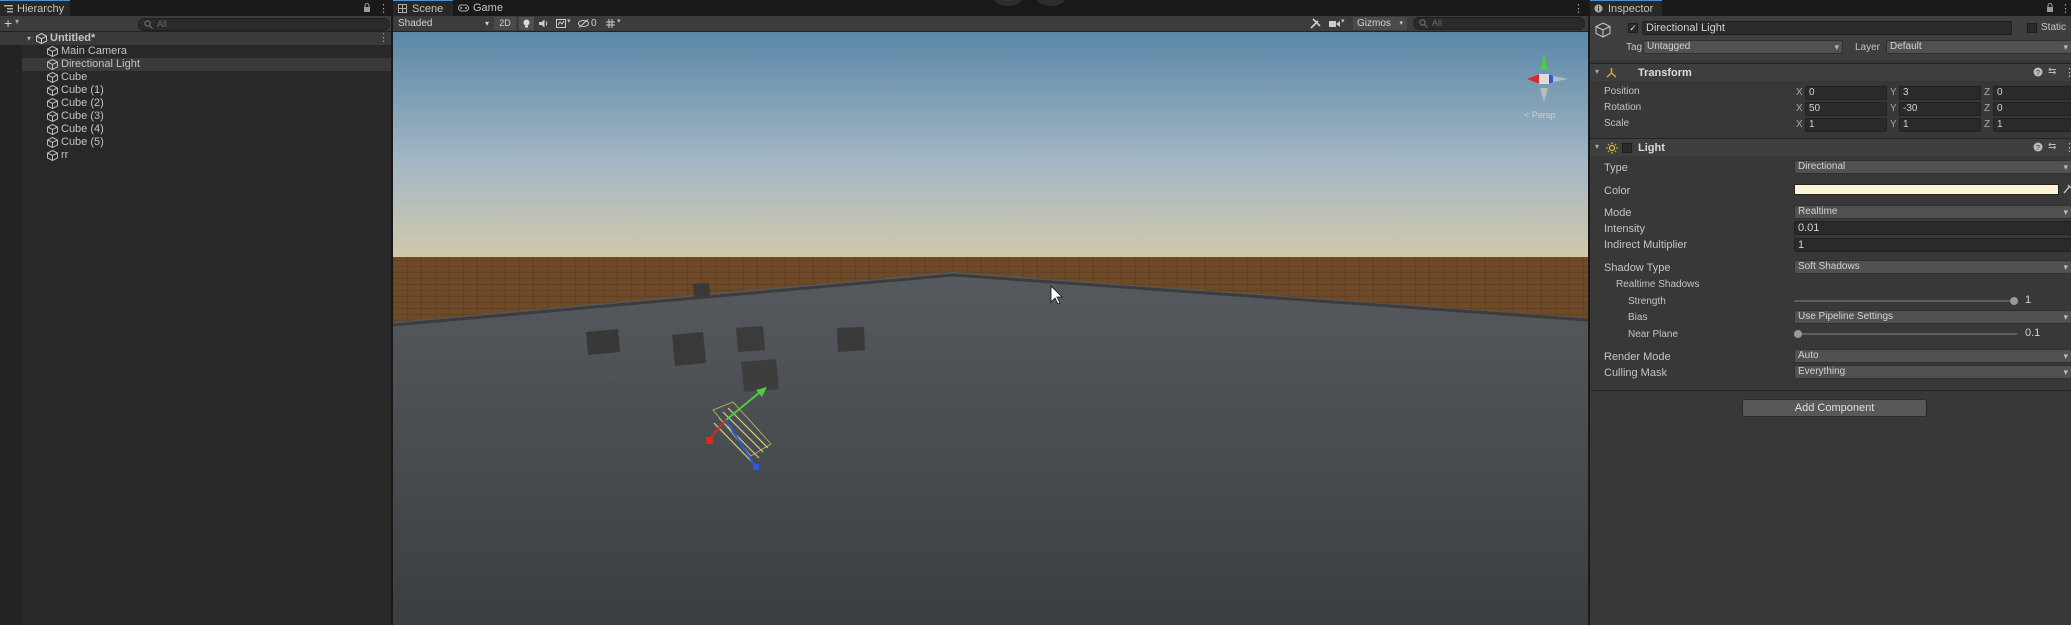  What do you see at coordinates (195, 77) in the screenshot?
I see `hierarchy-item: Cube` at bounding box center [195, 77].